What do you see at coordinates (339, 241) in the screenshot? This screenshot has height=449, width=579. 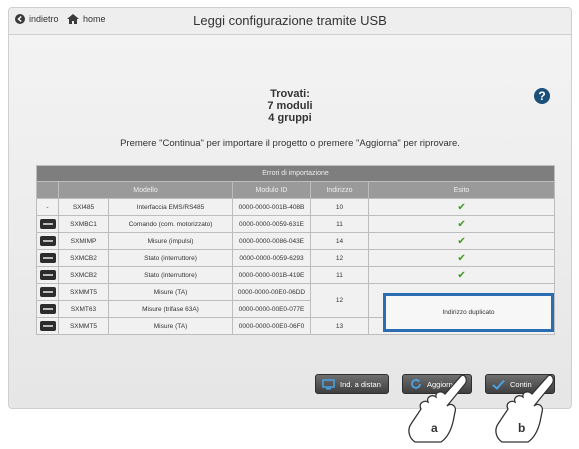 I see `row-address: 14` at bounding box center [339, 241].